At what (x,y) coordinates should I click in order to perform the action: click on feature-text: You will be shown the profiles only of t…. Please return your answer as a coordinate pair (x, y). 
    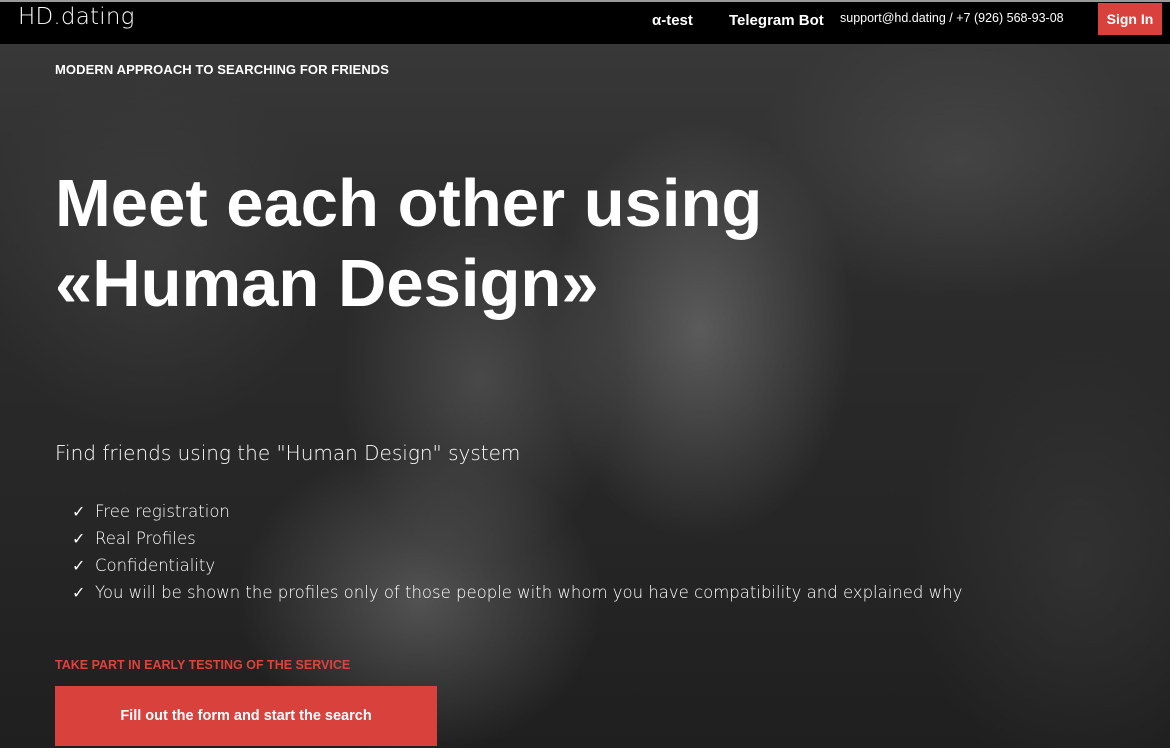
    Looking at the image, I should click on (529, 592).